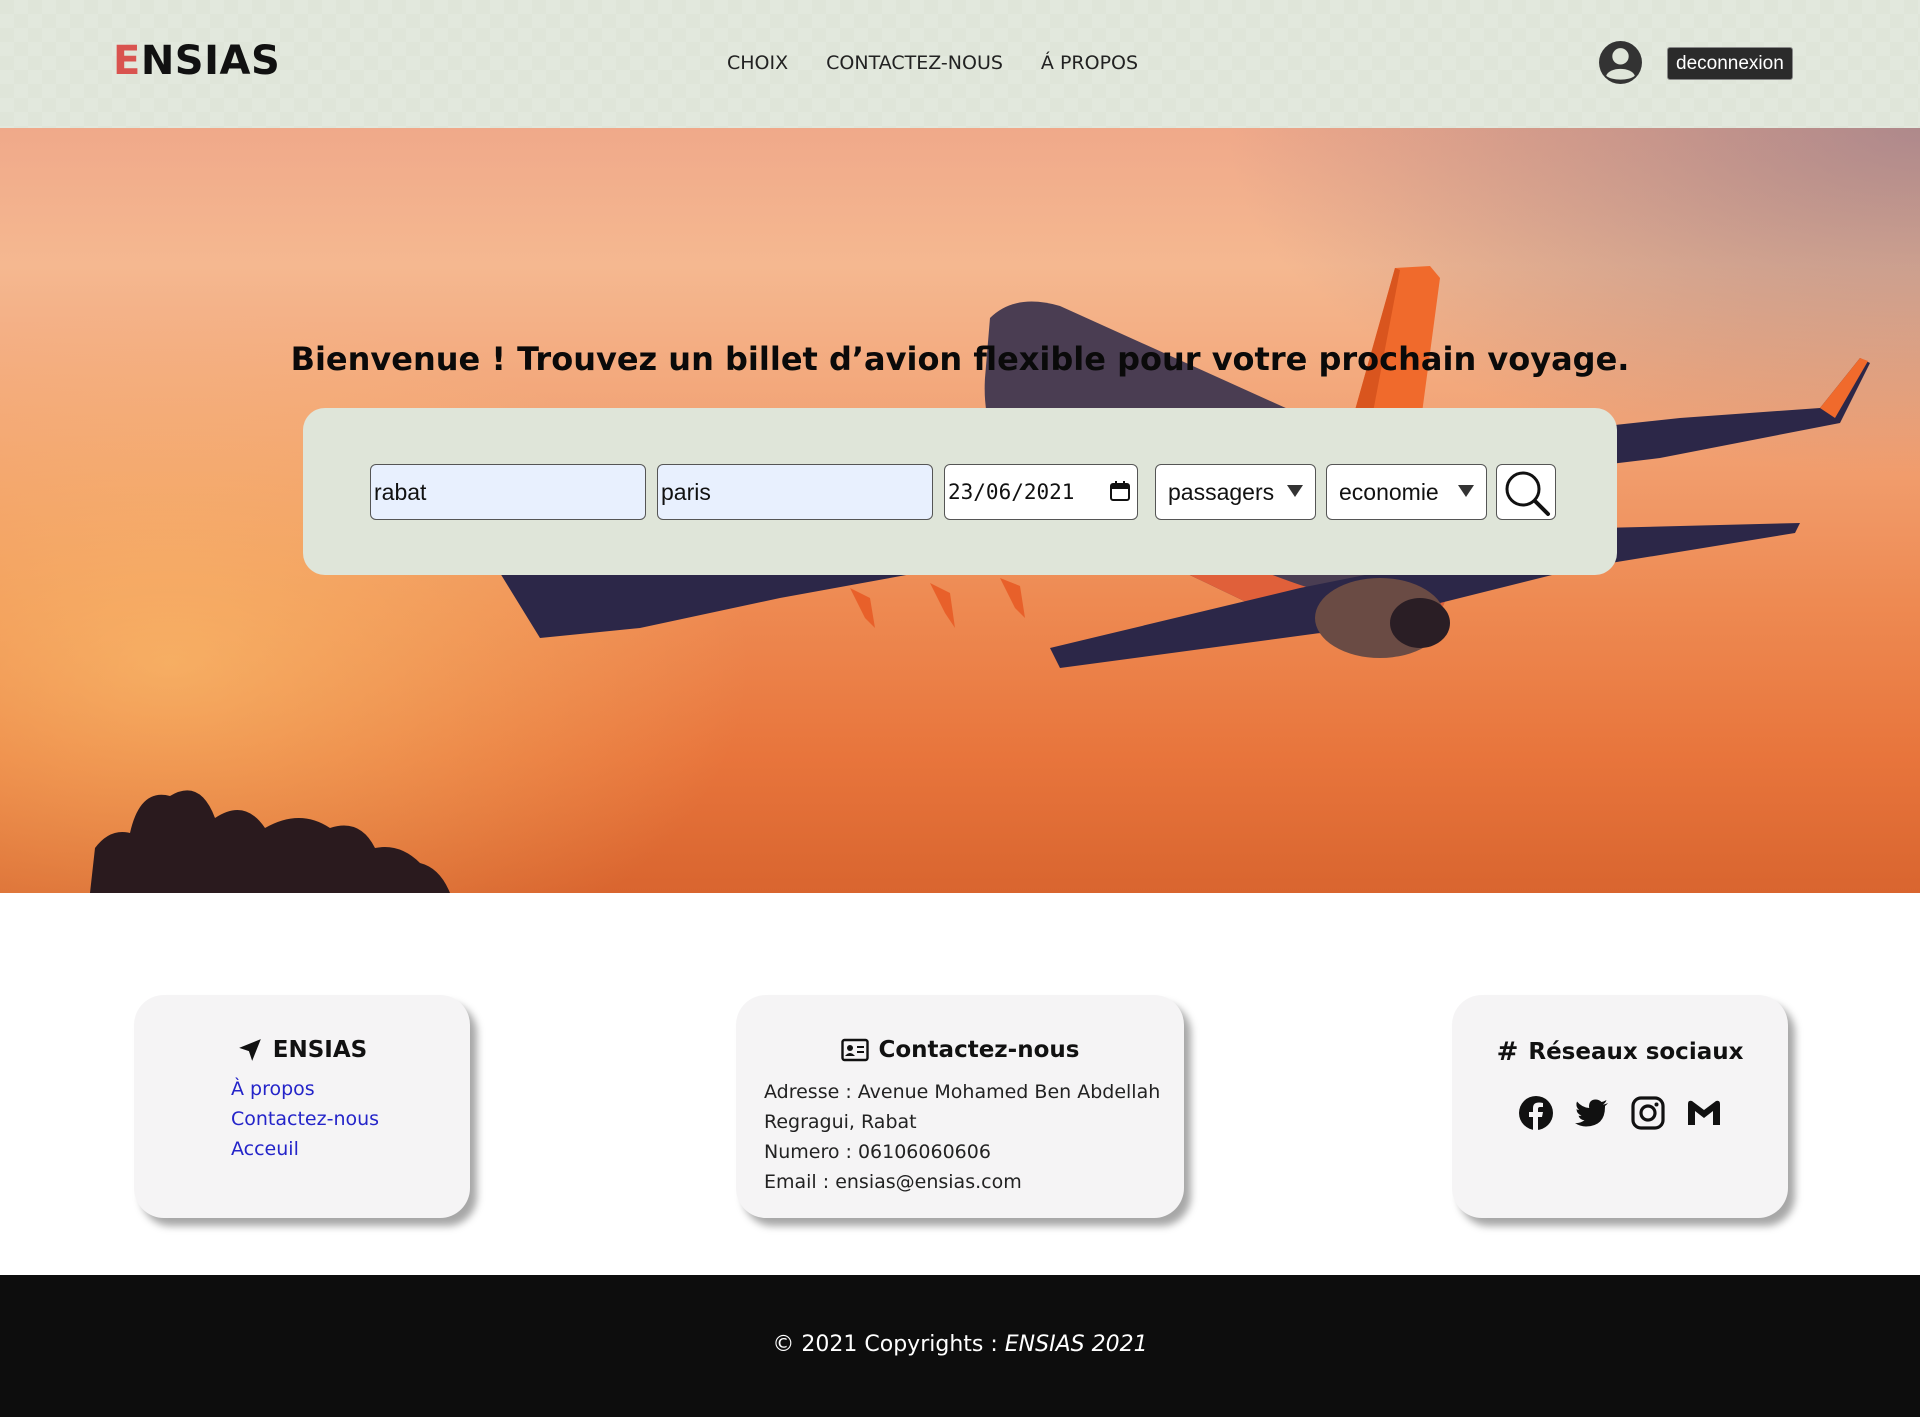 The image size is (1920, 1417). What do you see at coordinates (1592, 1113) in the screenshot?
I see `twitter-icon` at bounding box center [1592, 1113].